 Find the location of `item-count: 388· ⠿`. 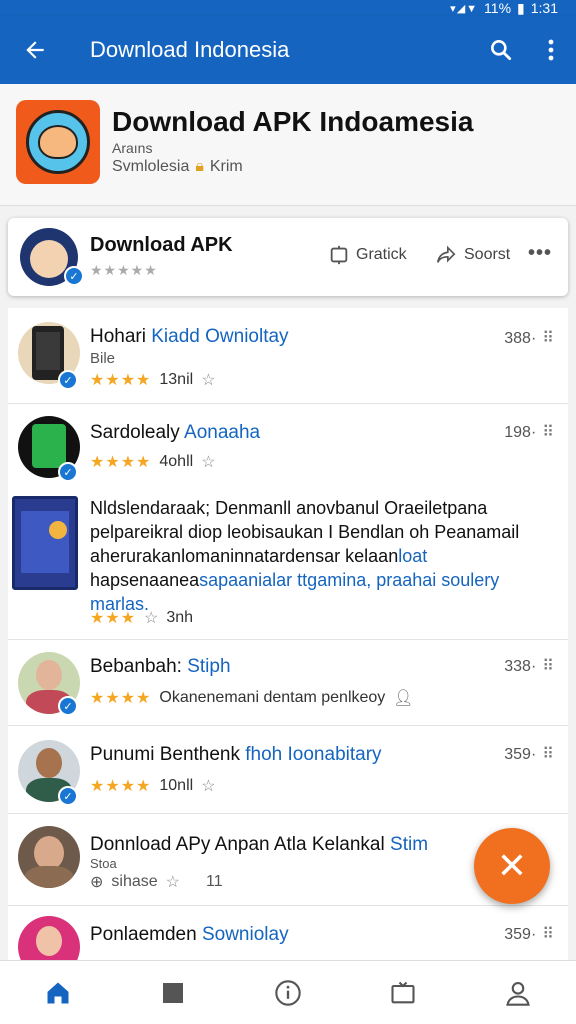

item-count: 388· ⠿ is located at coordinates (529, 338).